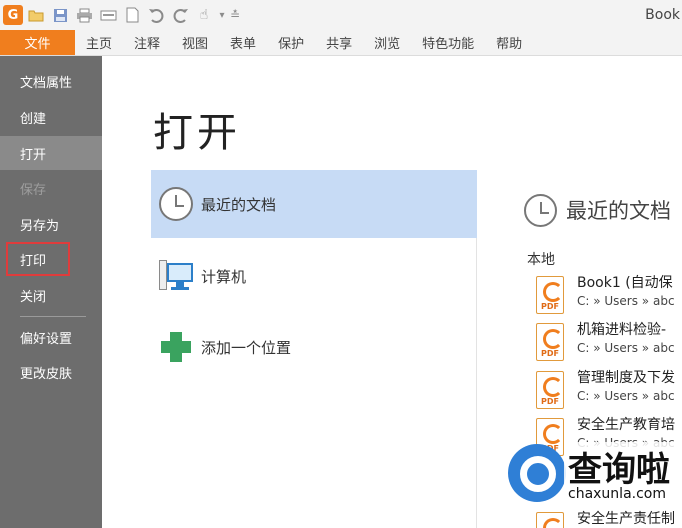  I want to click on app-logo-icon: G, so click(13, 15).